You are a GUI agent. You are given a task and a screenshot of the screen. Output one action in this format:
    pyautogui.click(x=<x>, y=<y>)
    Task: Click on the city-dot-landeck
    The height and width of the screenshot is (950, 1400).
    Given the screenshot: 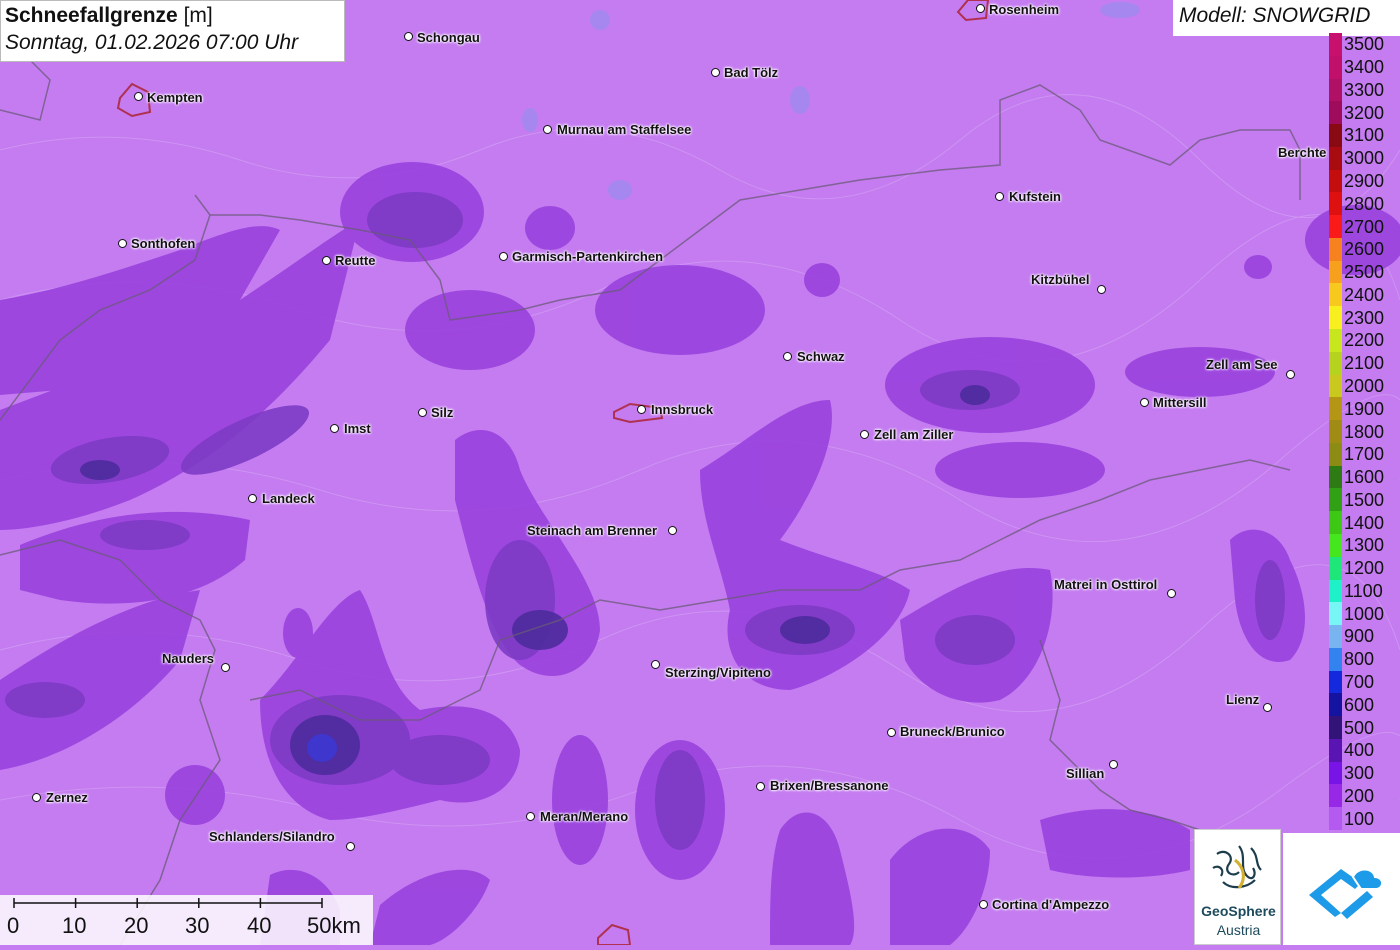 What is the action you would take?
    pyautogui.click(x=252, y=498)
    